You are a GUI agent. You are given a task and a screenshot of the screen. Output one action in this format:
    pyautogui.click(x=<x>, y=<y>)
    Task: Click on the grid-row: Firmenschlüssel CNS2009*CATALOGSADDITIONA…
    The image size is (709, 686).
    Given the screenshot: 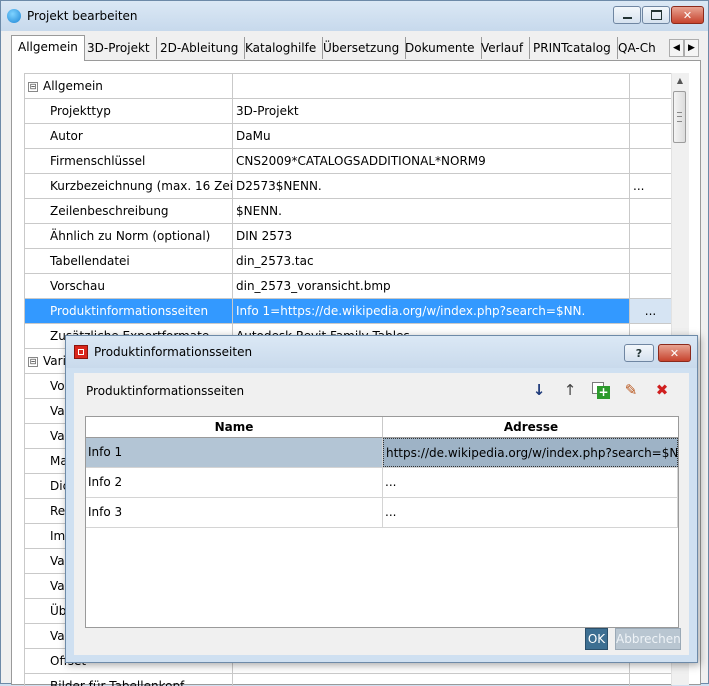 What is the action you would take?
    pyautogui.click(x=348, y=161)
    